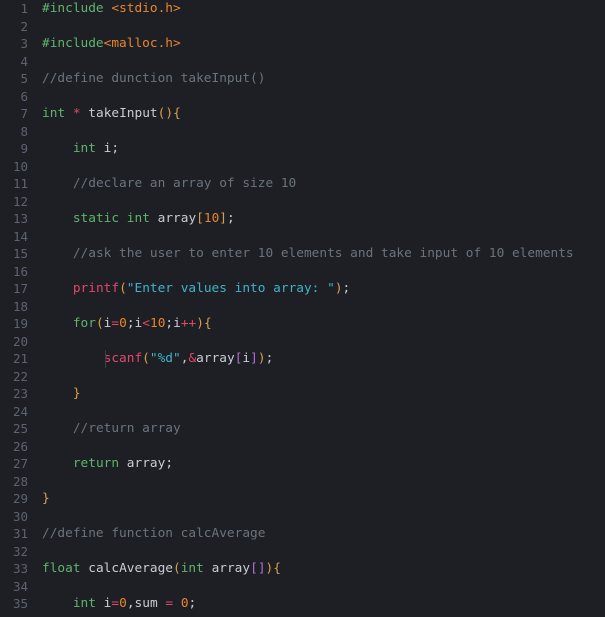 The height and width of the screenshot is (617, 605). I want to click on code-token-op: =, so click(115, 603).